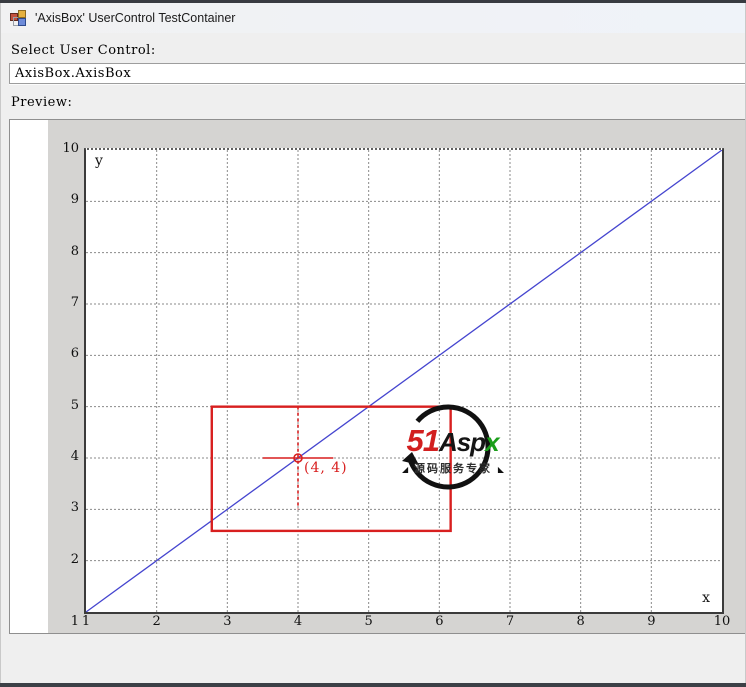 The height and width of the screenshot is (687, 746). I want to click on titlebar: 'AxisBox' UserControl TestContainer, so click(373, 18).